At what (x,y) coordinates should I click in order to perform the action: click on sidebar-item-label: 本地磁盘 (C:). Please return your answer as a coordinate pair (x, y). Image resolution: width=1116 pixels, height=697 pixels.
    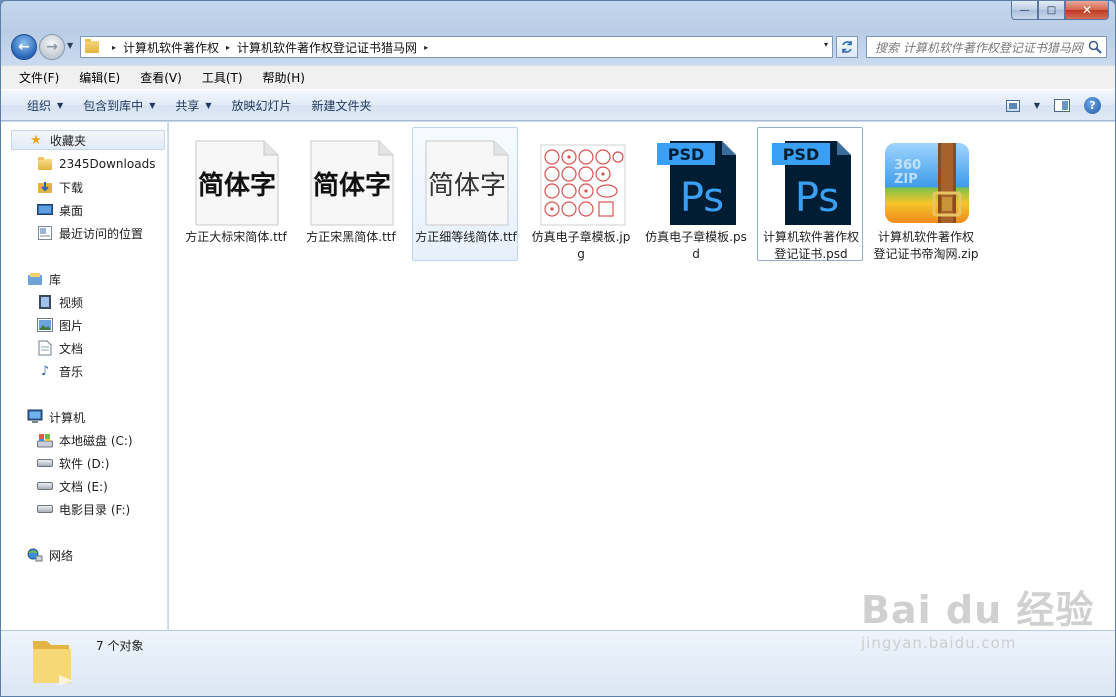
    Looking at the image, I should click on (96, 440).